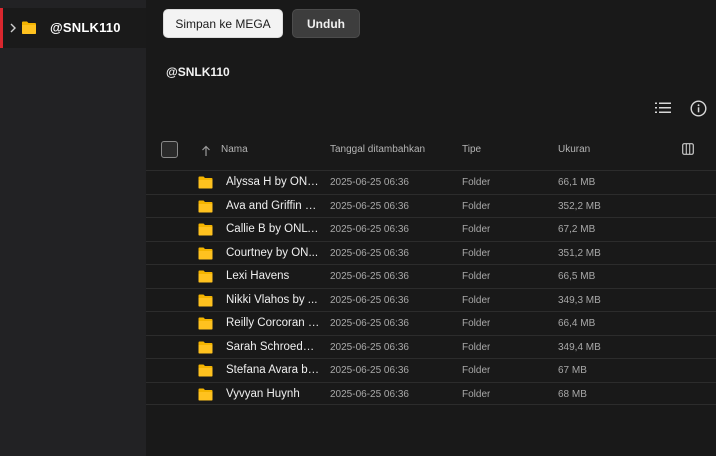 The height and width of the screenshot is (456, 716). Describe the element at coordinates (234, 149) in the screenshot. I see `column-header-name: Nama` at that location.